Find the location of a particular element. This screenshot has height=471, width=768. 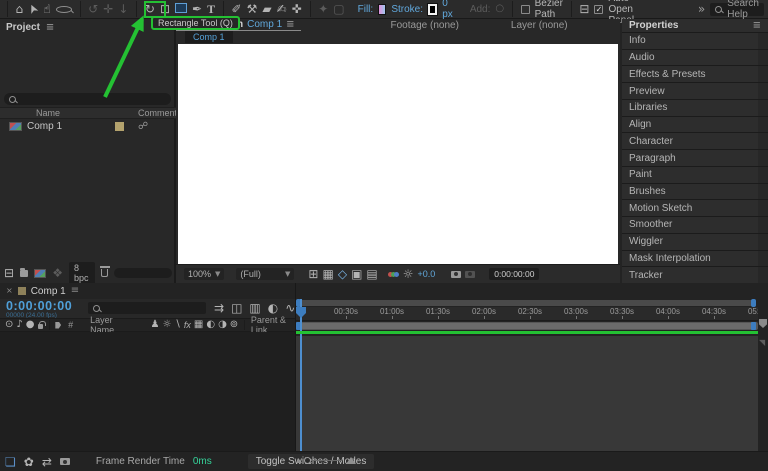

home-icon: ⌂ is located at coordinates (19, 9).